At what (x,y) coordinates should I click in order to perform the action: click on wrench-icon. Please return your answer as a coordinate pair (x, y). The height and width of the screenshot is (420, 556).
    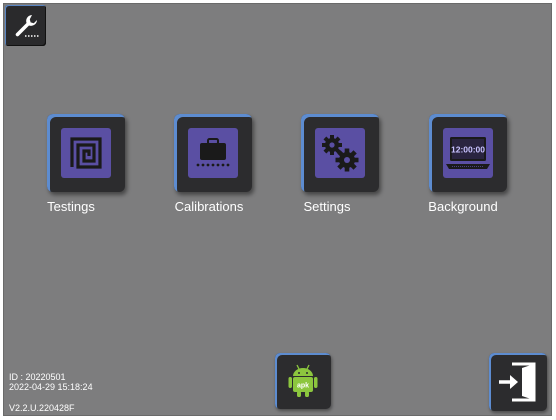
    Looking at the image, I should click on (27, 25).